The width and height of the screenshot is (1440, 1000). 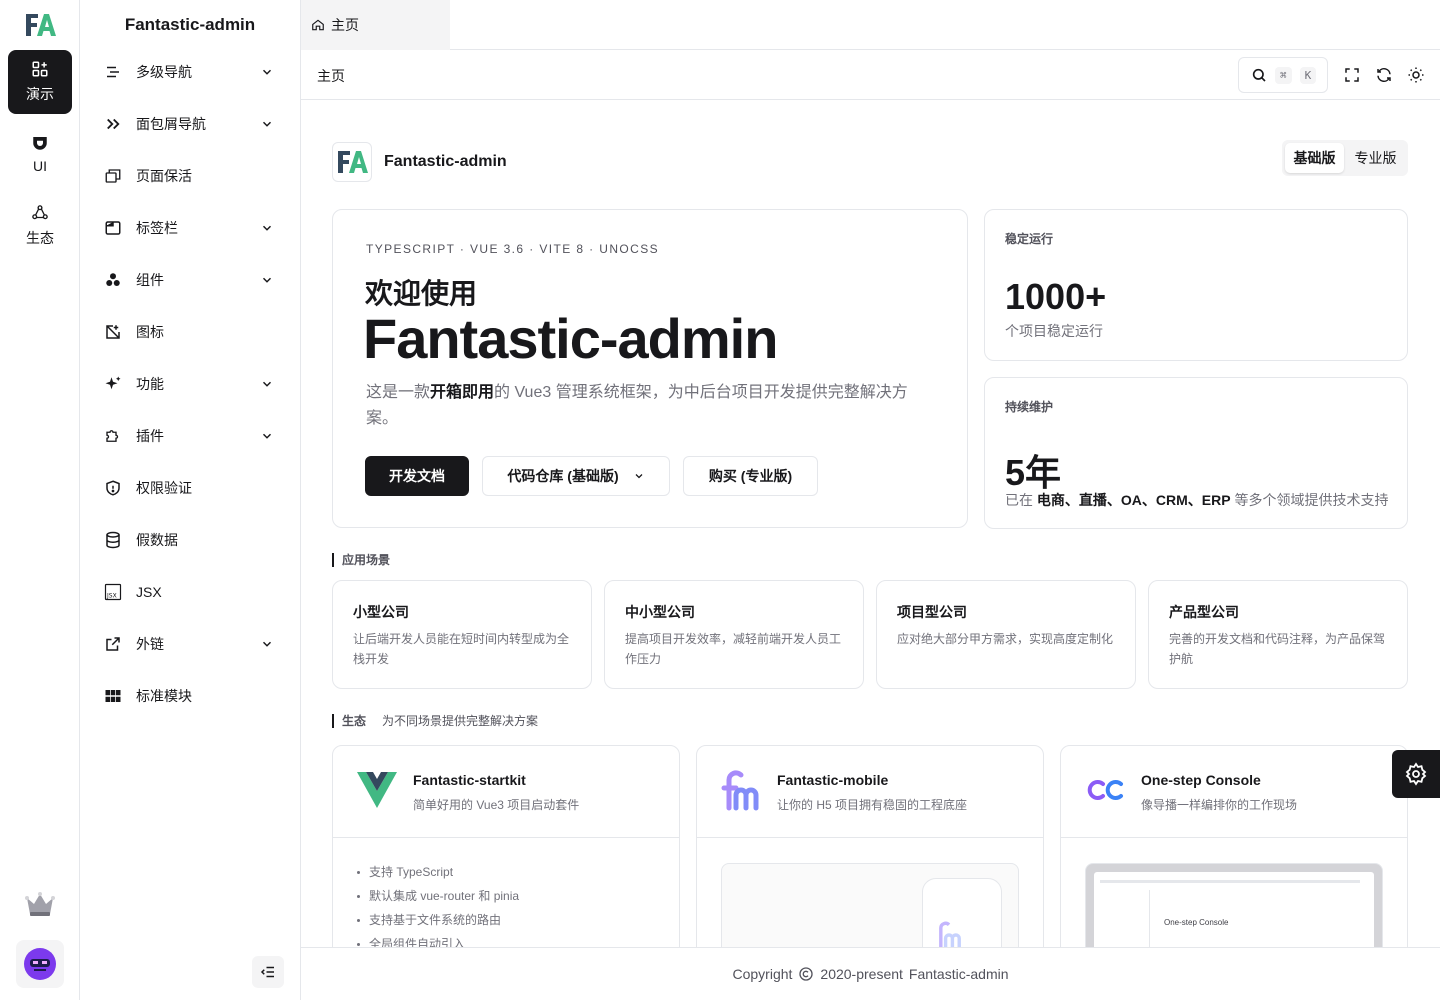 I want to click on sidebar-item-label: 外链, so click(x=150, y=644).